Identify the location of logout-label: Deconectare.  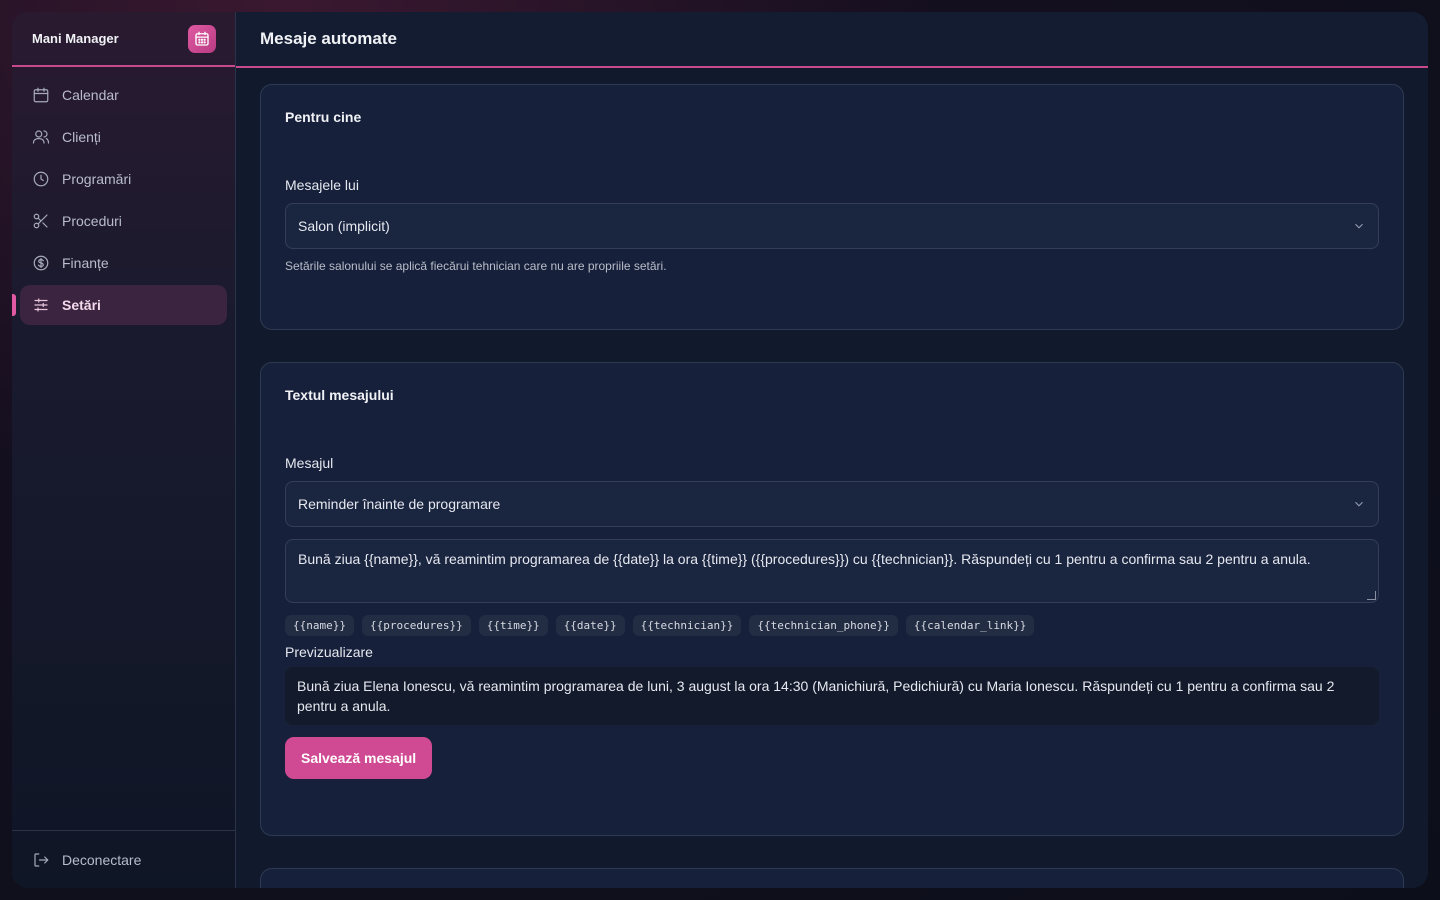
(102, 859).